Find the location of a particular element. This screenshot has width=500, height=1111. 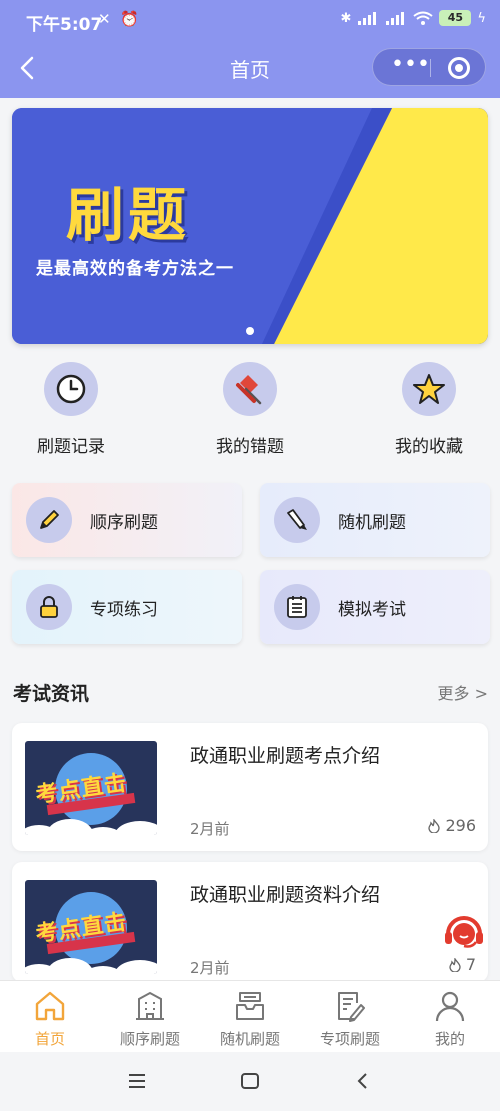

card-label: 随机刷题 is located at coordinates (372, 523).